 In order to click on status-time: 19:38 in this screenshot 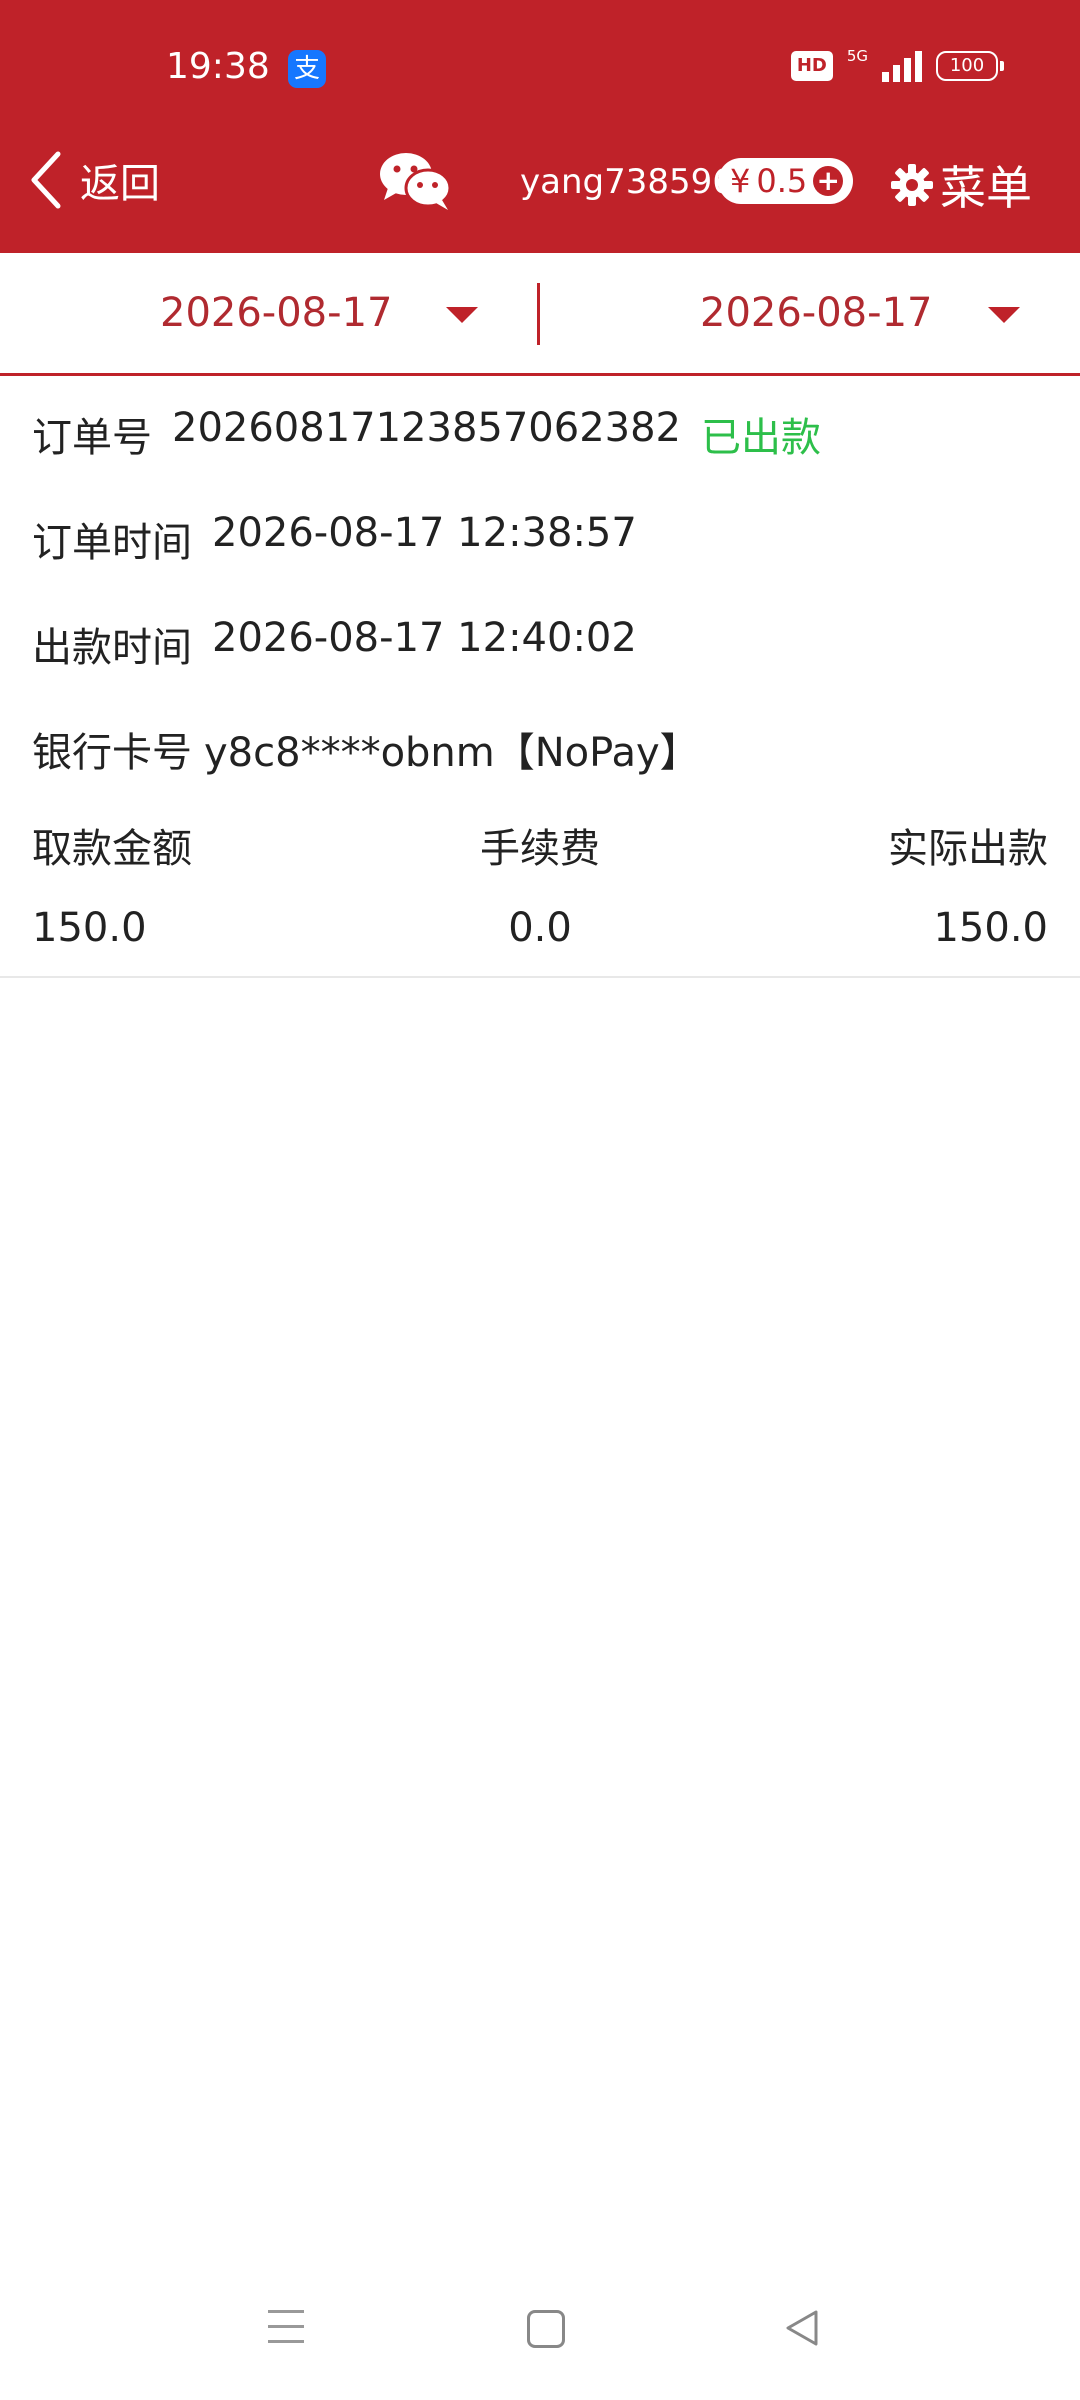, I will do `click(218, 66)`.